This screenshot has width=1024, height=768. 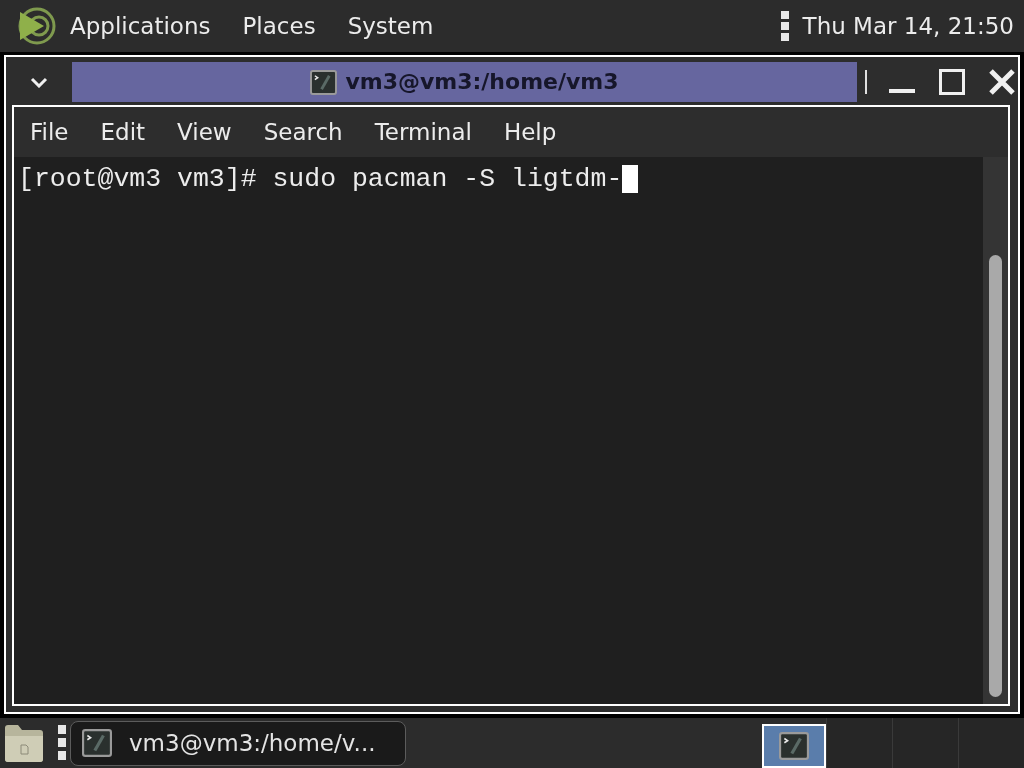 What do you see at coordinates (794, 746) in the screenshot?
I see `window-thumbnail-icon` at bounding box center [794, 746].